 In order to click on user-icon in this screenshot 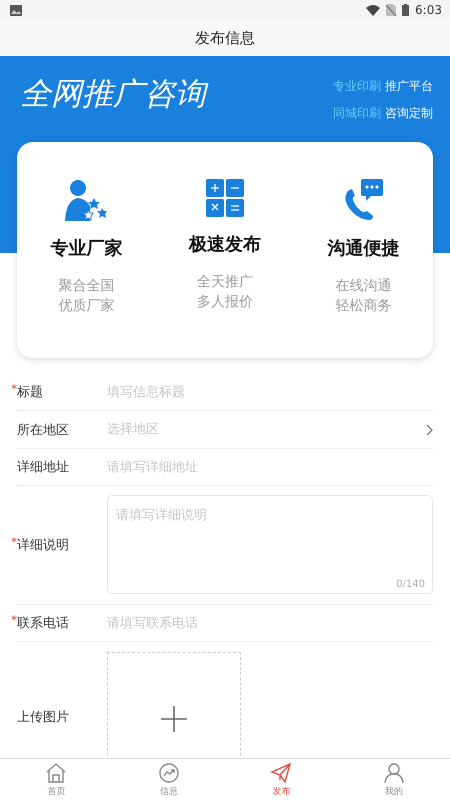, I will do `click(393, 773)`.